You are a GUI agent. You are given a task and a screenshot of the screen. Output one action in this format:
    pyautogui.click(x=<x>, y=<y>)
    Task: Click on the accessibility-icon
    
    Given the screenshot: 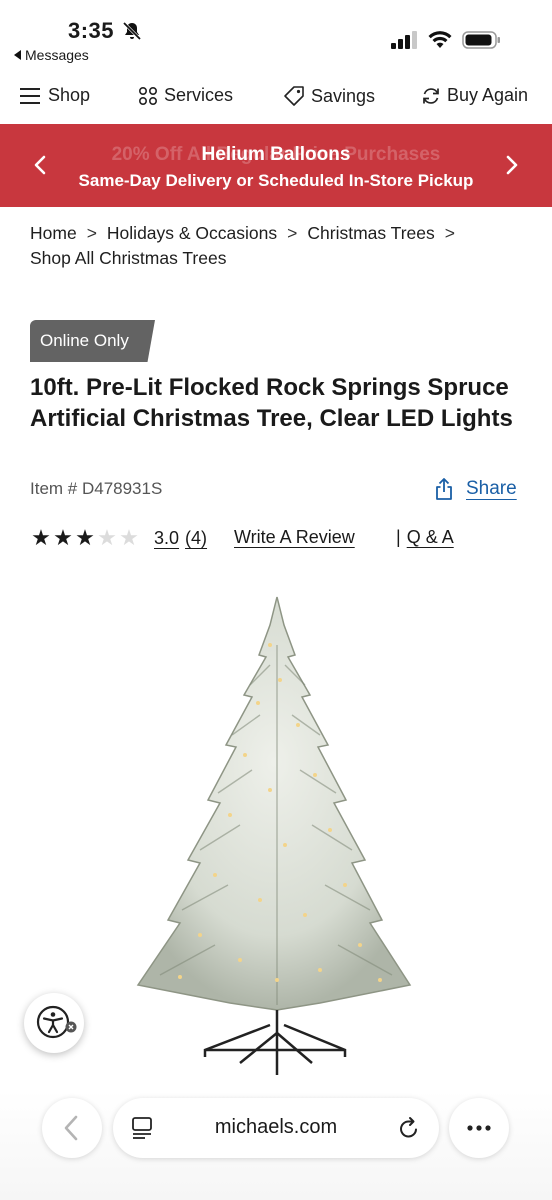 What is the action you would take?
    pyautogui.click(x=56, y=1022)
    